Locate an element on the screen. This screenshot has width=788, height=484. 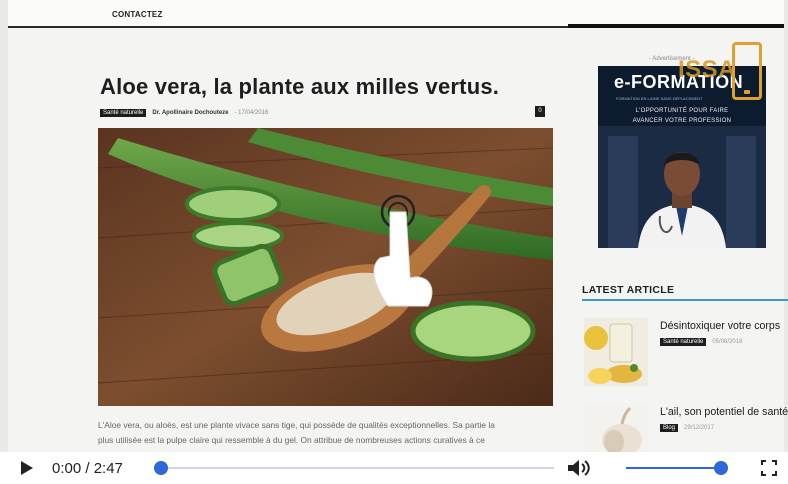
latest-article-badge: Santé naturelle is located at coordinates (683, 342).